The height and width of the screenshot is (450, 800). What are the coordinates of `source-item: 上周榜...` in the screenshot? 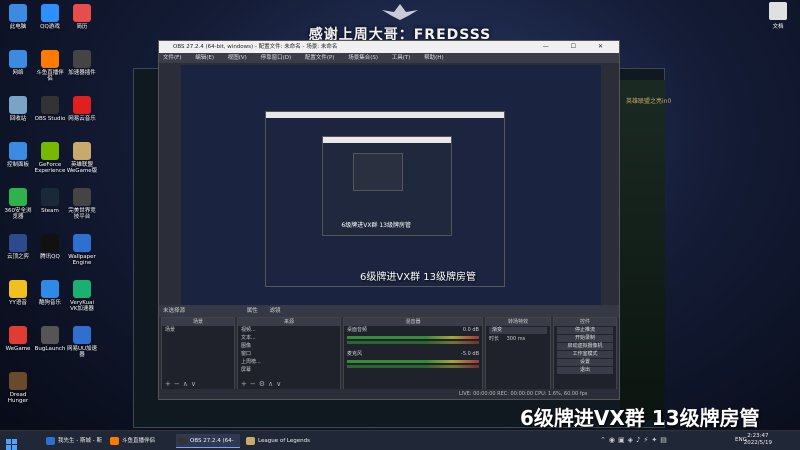 It's located at (289, 362).